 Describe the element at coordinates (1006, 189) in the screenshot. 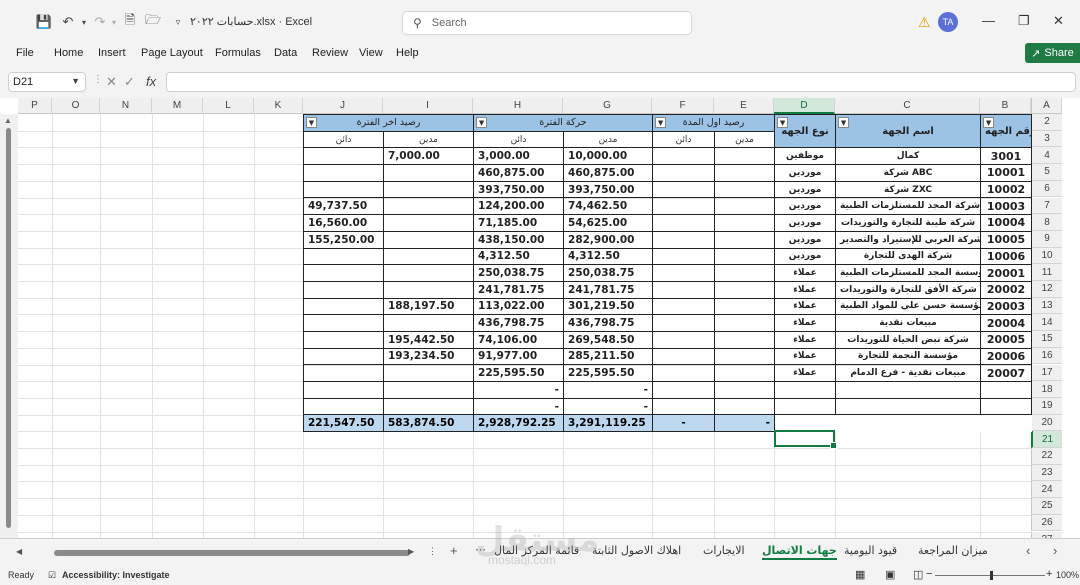

I see `entity-id-cell: 10002` at that location.